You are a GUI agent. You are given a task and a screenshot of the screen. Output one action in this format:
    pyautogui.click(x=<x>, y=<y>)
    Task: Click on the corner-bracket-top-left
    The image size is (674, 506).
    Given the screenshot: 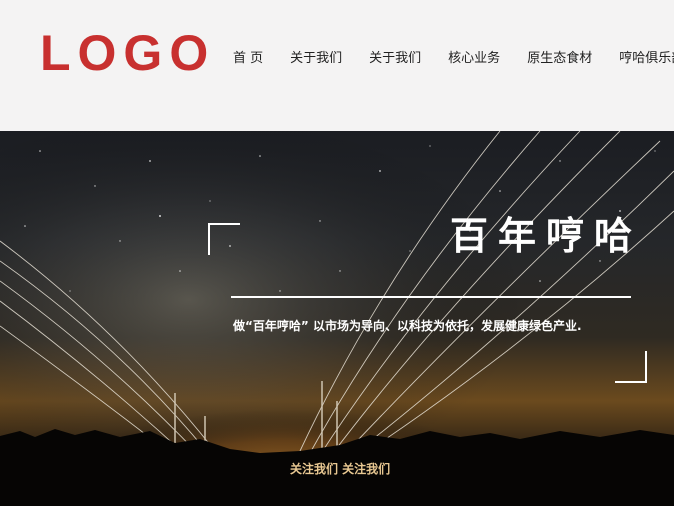 What is the action you would take?
    pyautogui.click(x=224, y=239)
    